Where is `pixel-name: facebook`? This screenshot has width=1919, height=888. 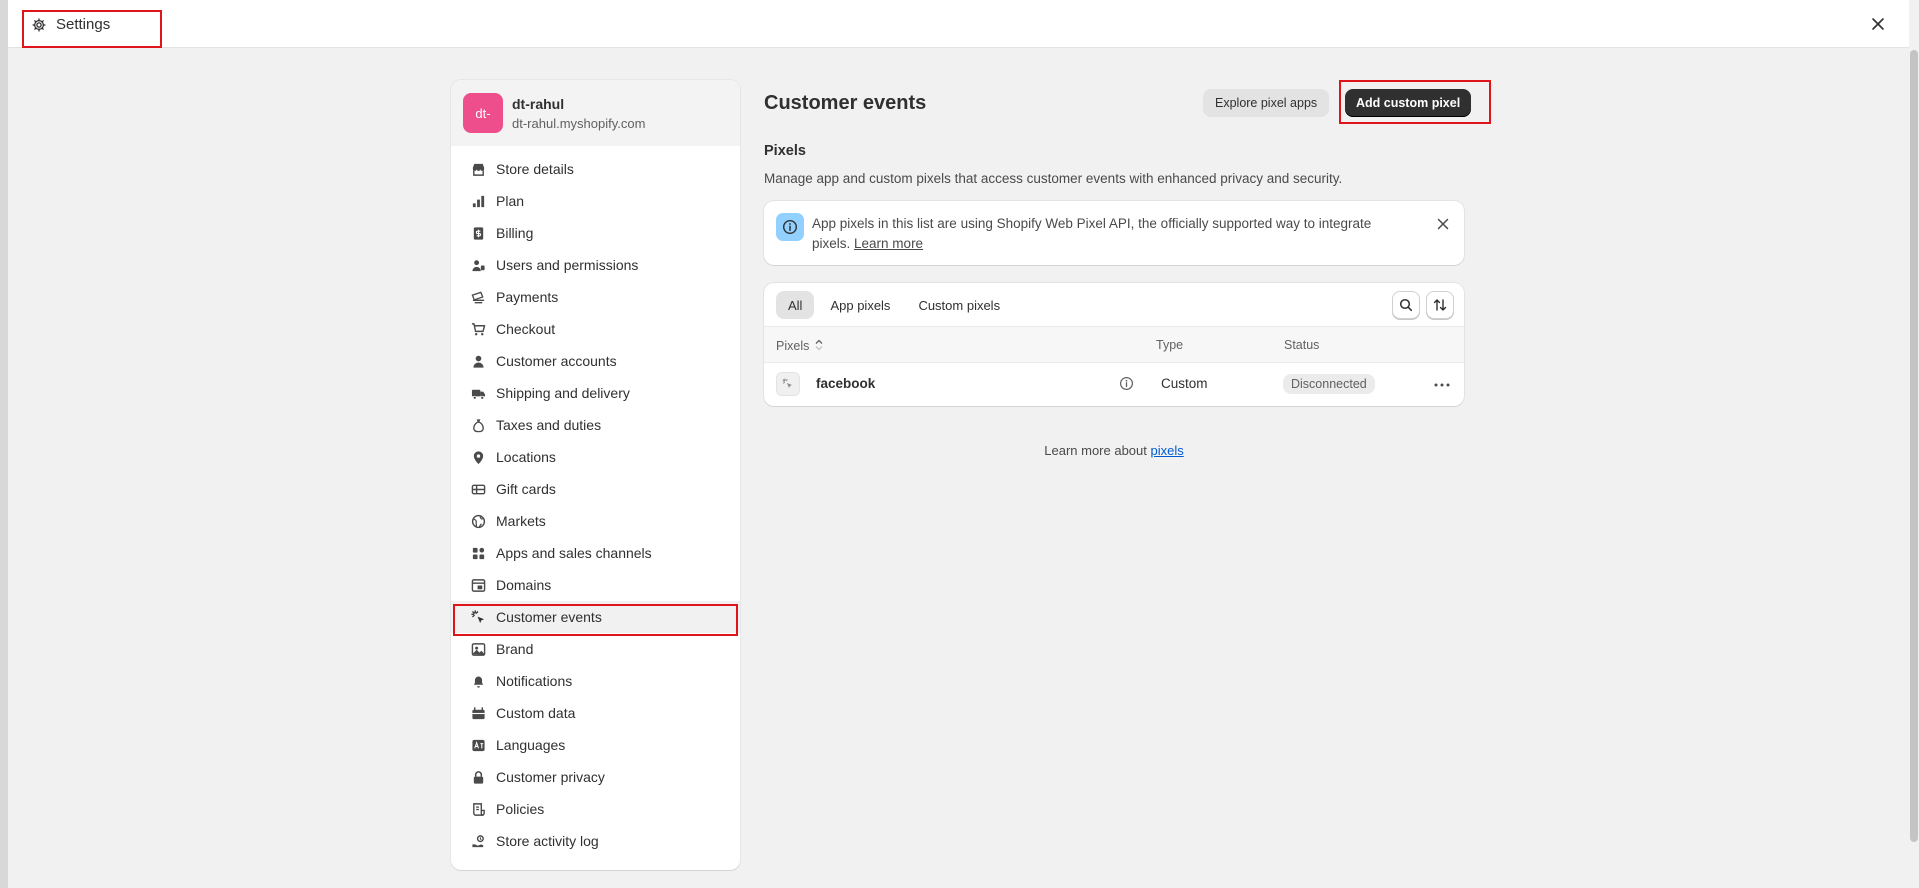
pixel-name: facebook is located at coordinates (845, 383).